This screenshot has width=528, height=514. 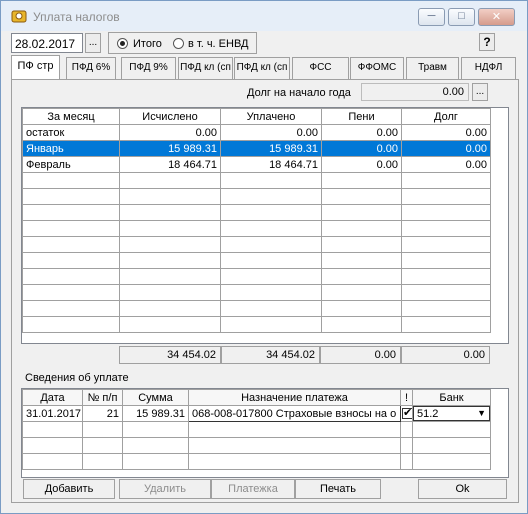 What do you see at coordinates (271, 132) in the screenshot?
I see `cell-paid: 0.00` at bounding box center [271, 132].